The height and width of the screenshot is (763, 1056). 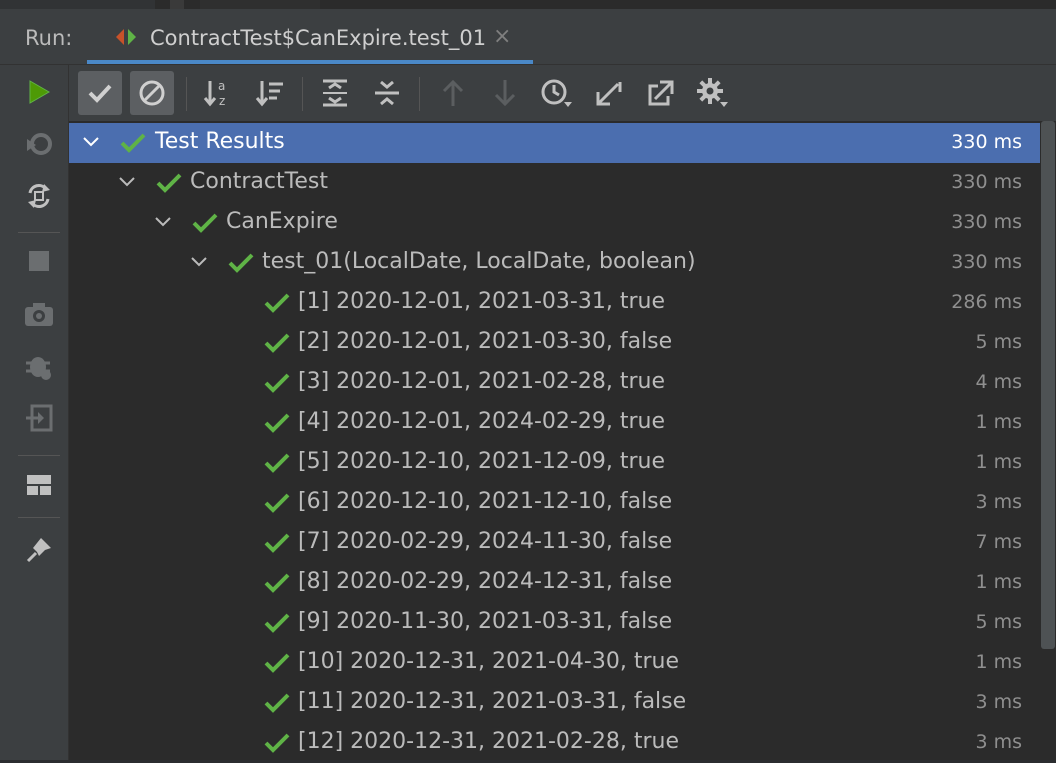 I want to click on settings-icon, so click(x=713, y=93).